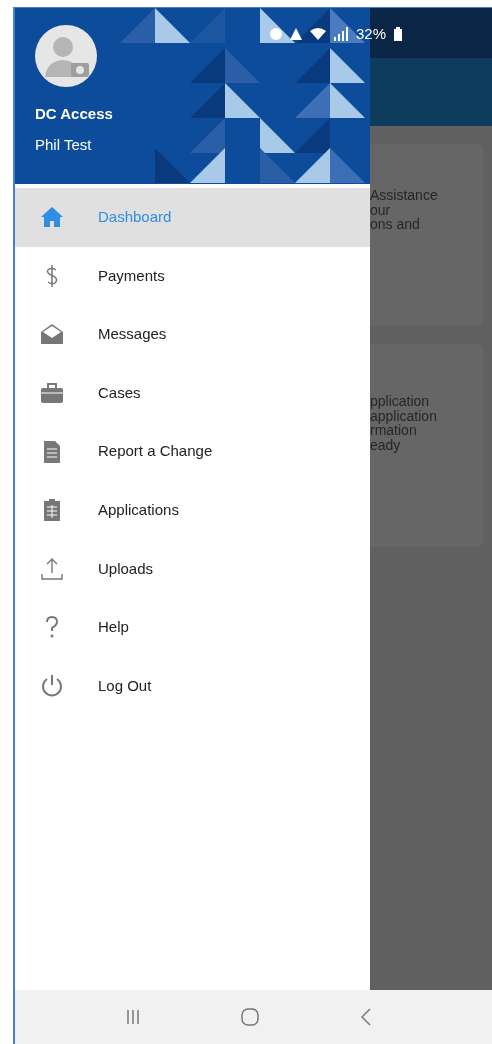  What do you see at coordinates (404, 416) in the screenshot?
I see `card-text: application` at bounding box center [404, 416].